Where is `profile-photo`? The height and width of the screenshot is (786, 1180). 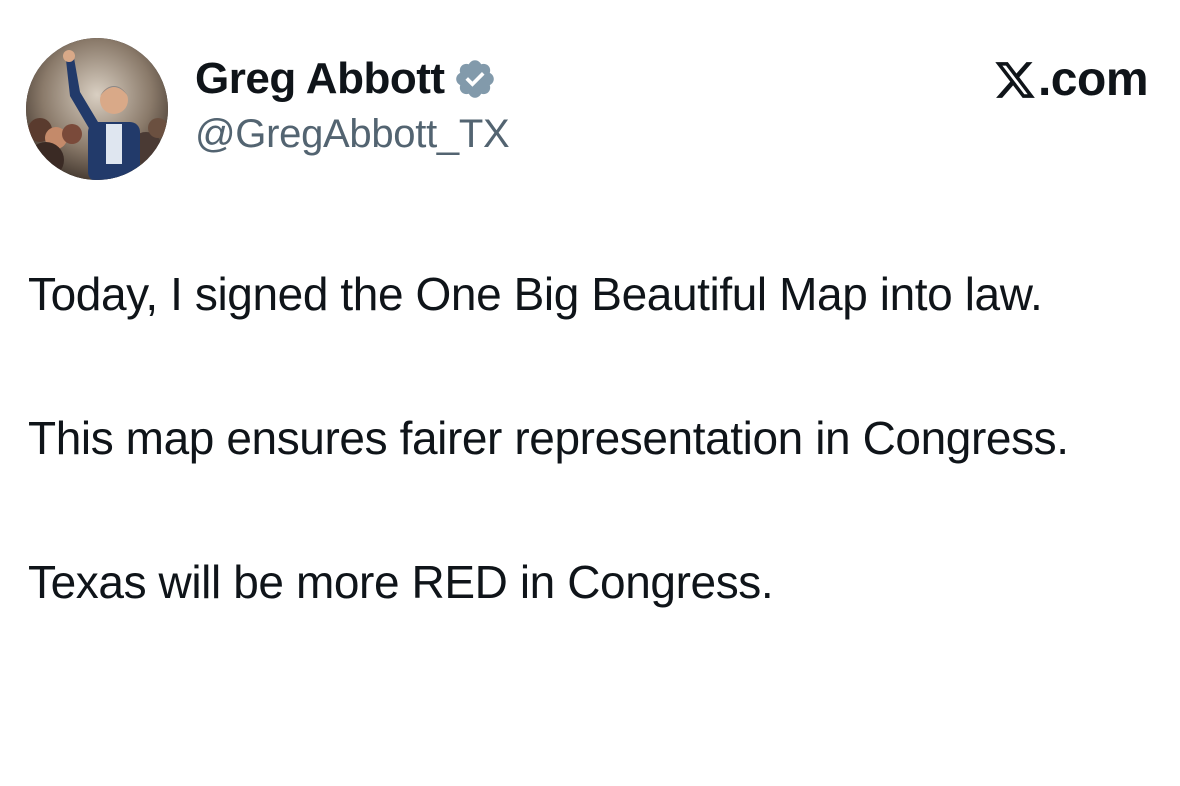
profile-photo is located at coordinates (97, 109).